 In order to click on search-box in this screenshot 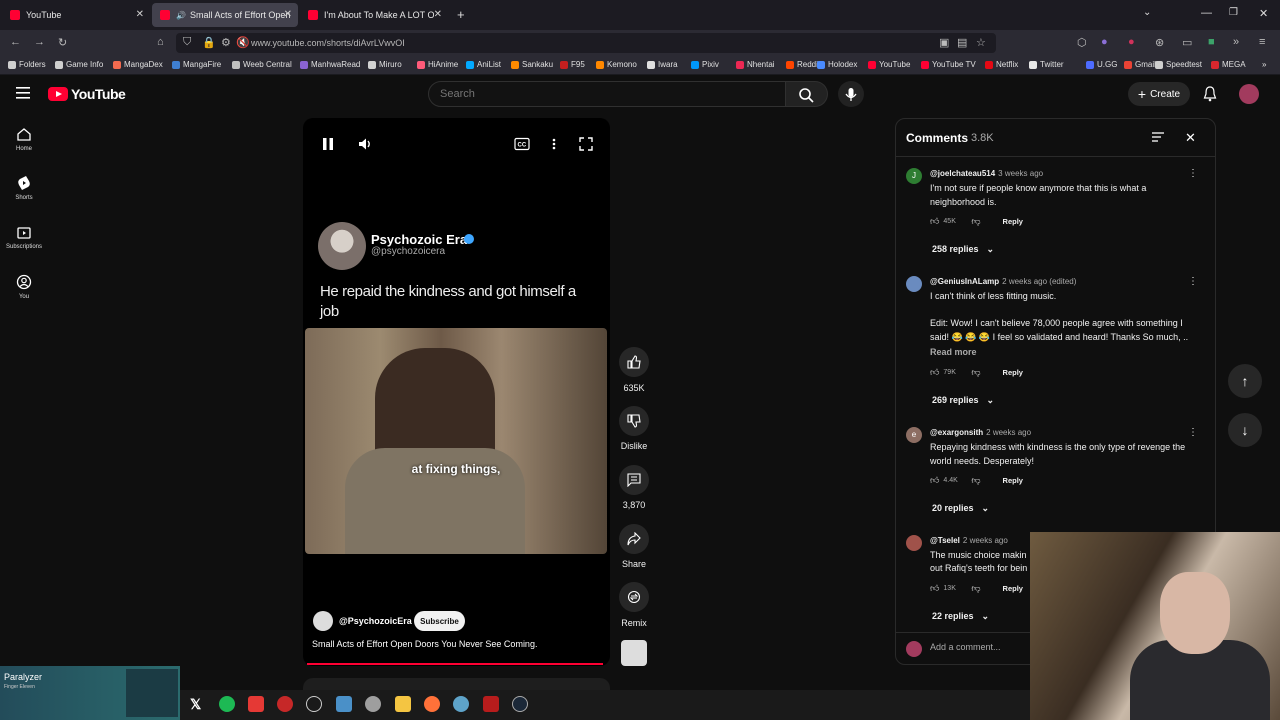, I will do `click(607, 94)`.